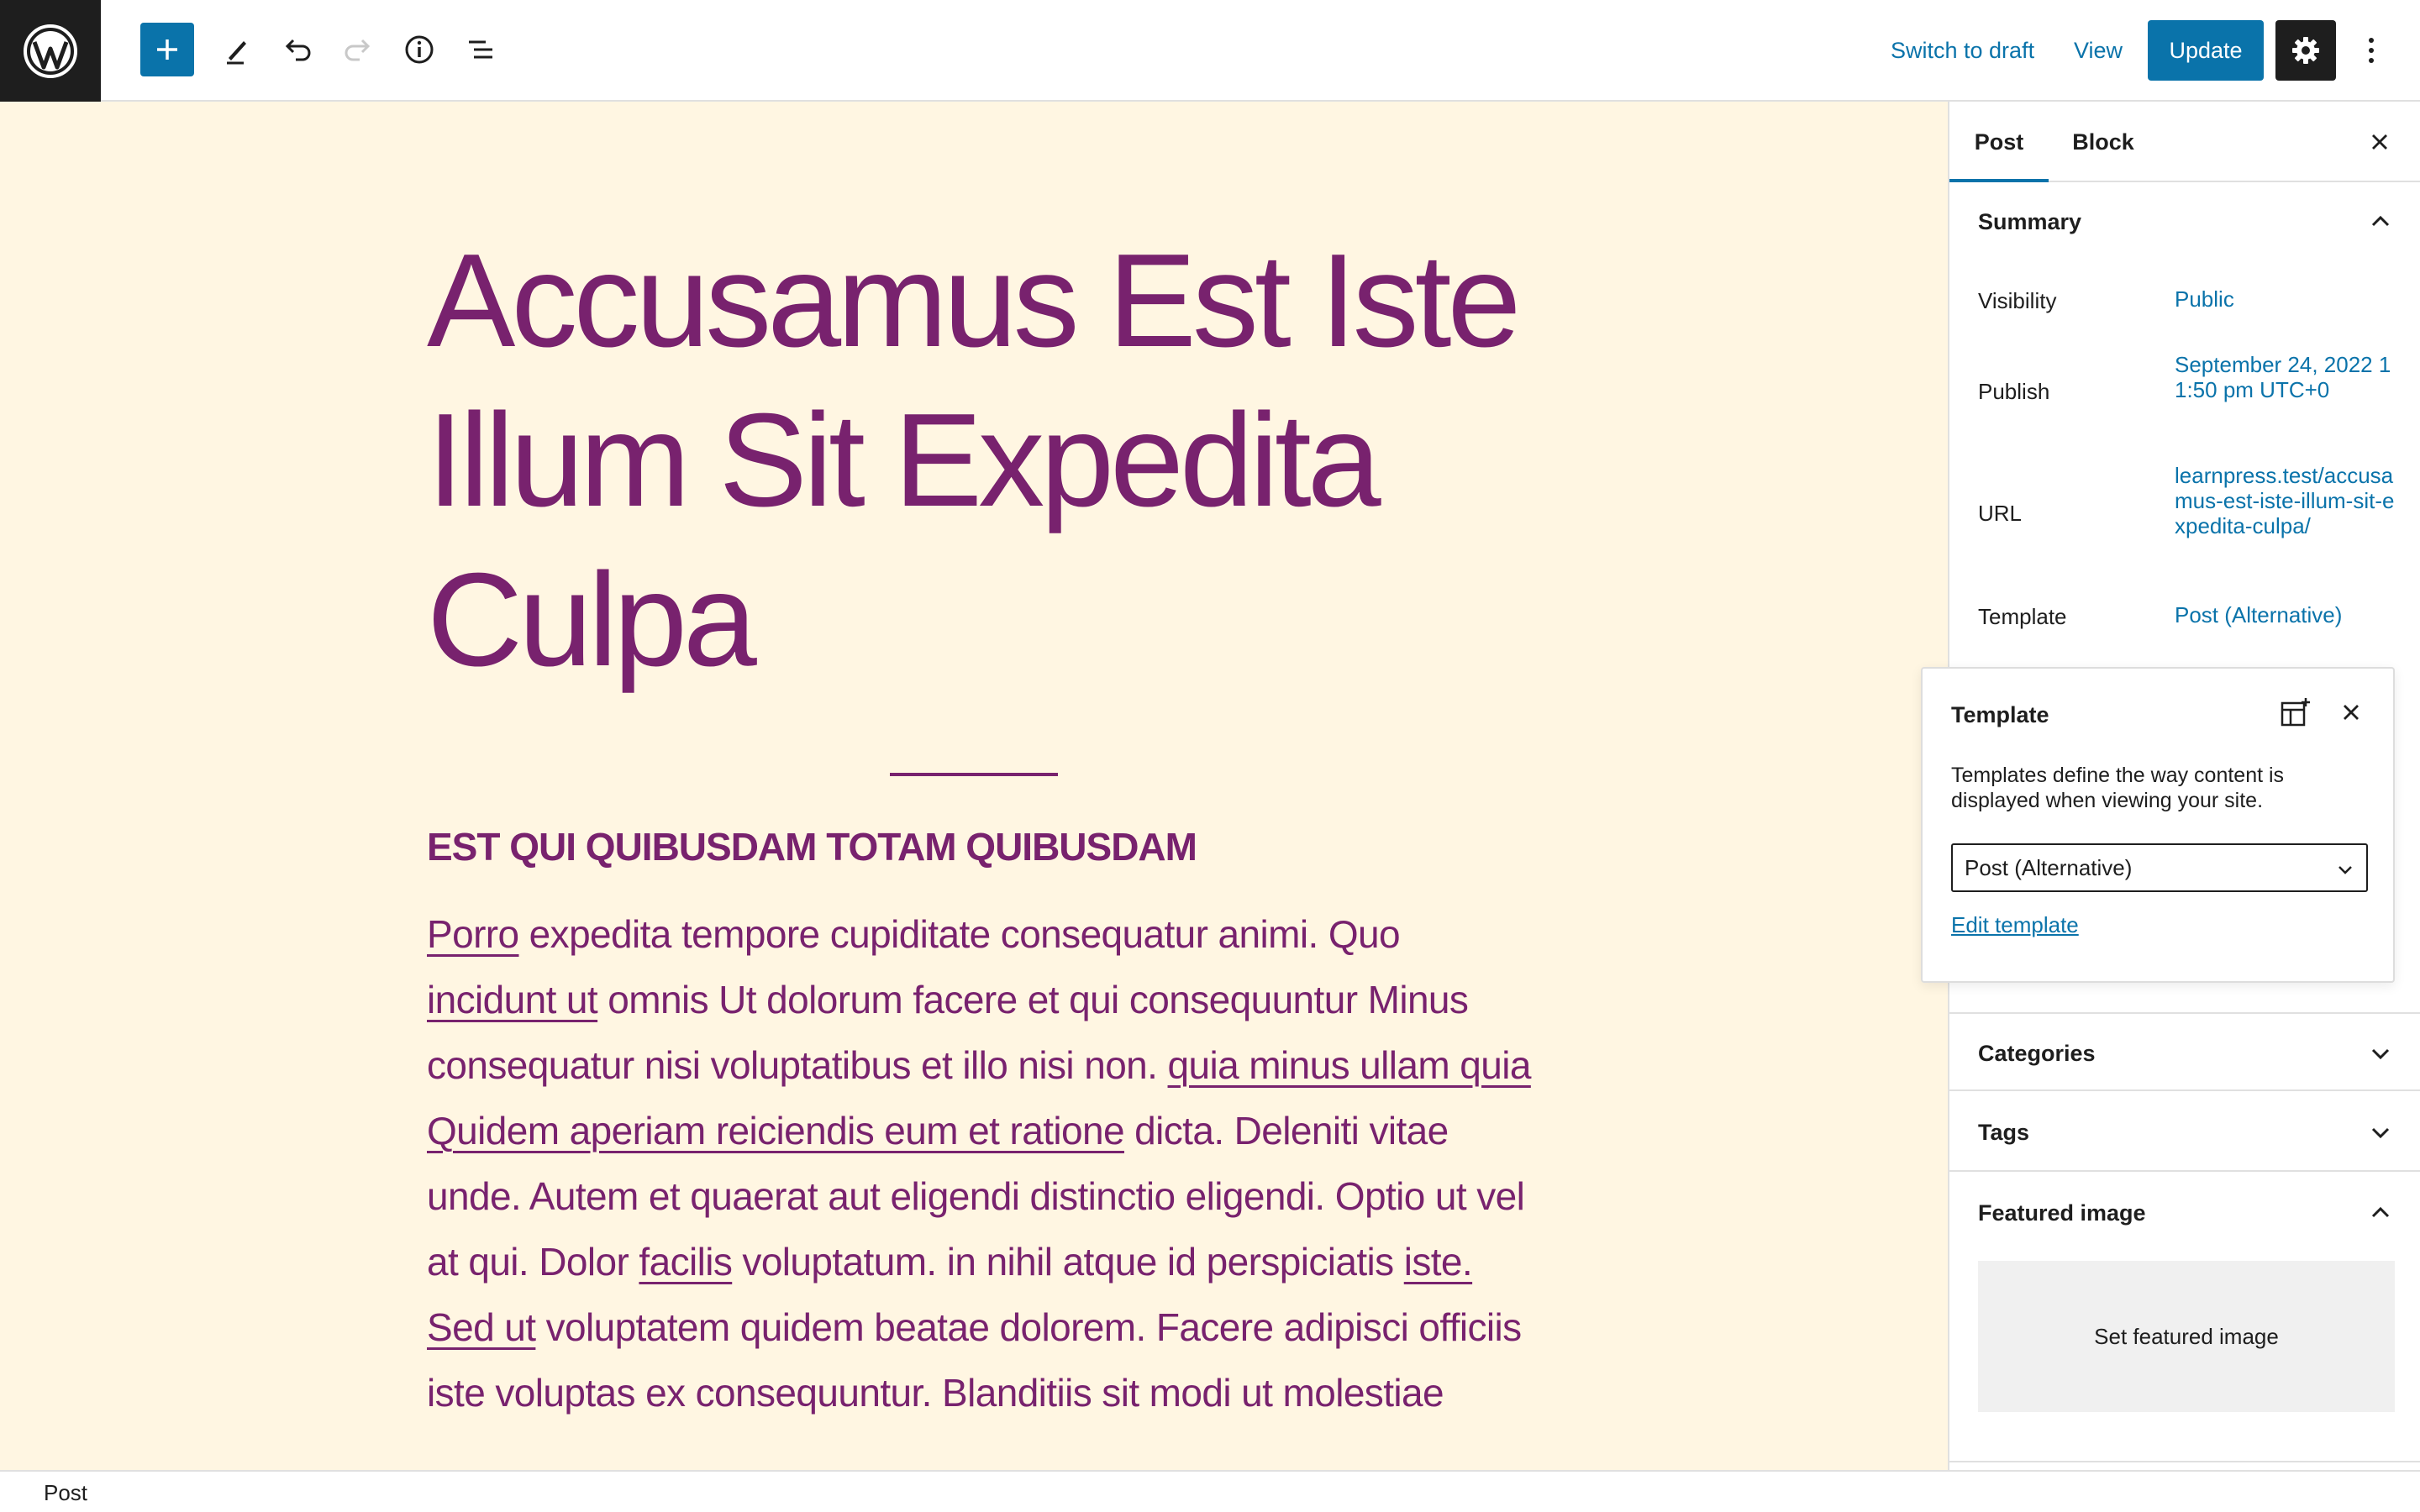  Describe the element at coordinates (65, 1493) in the screenshot. I see `breadcrumb-post: Post` at that location.